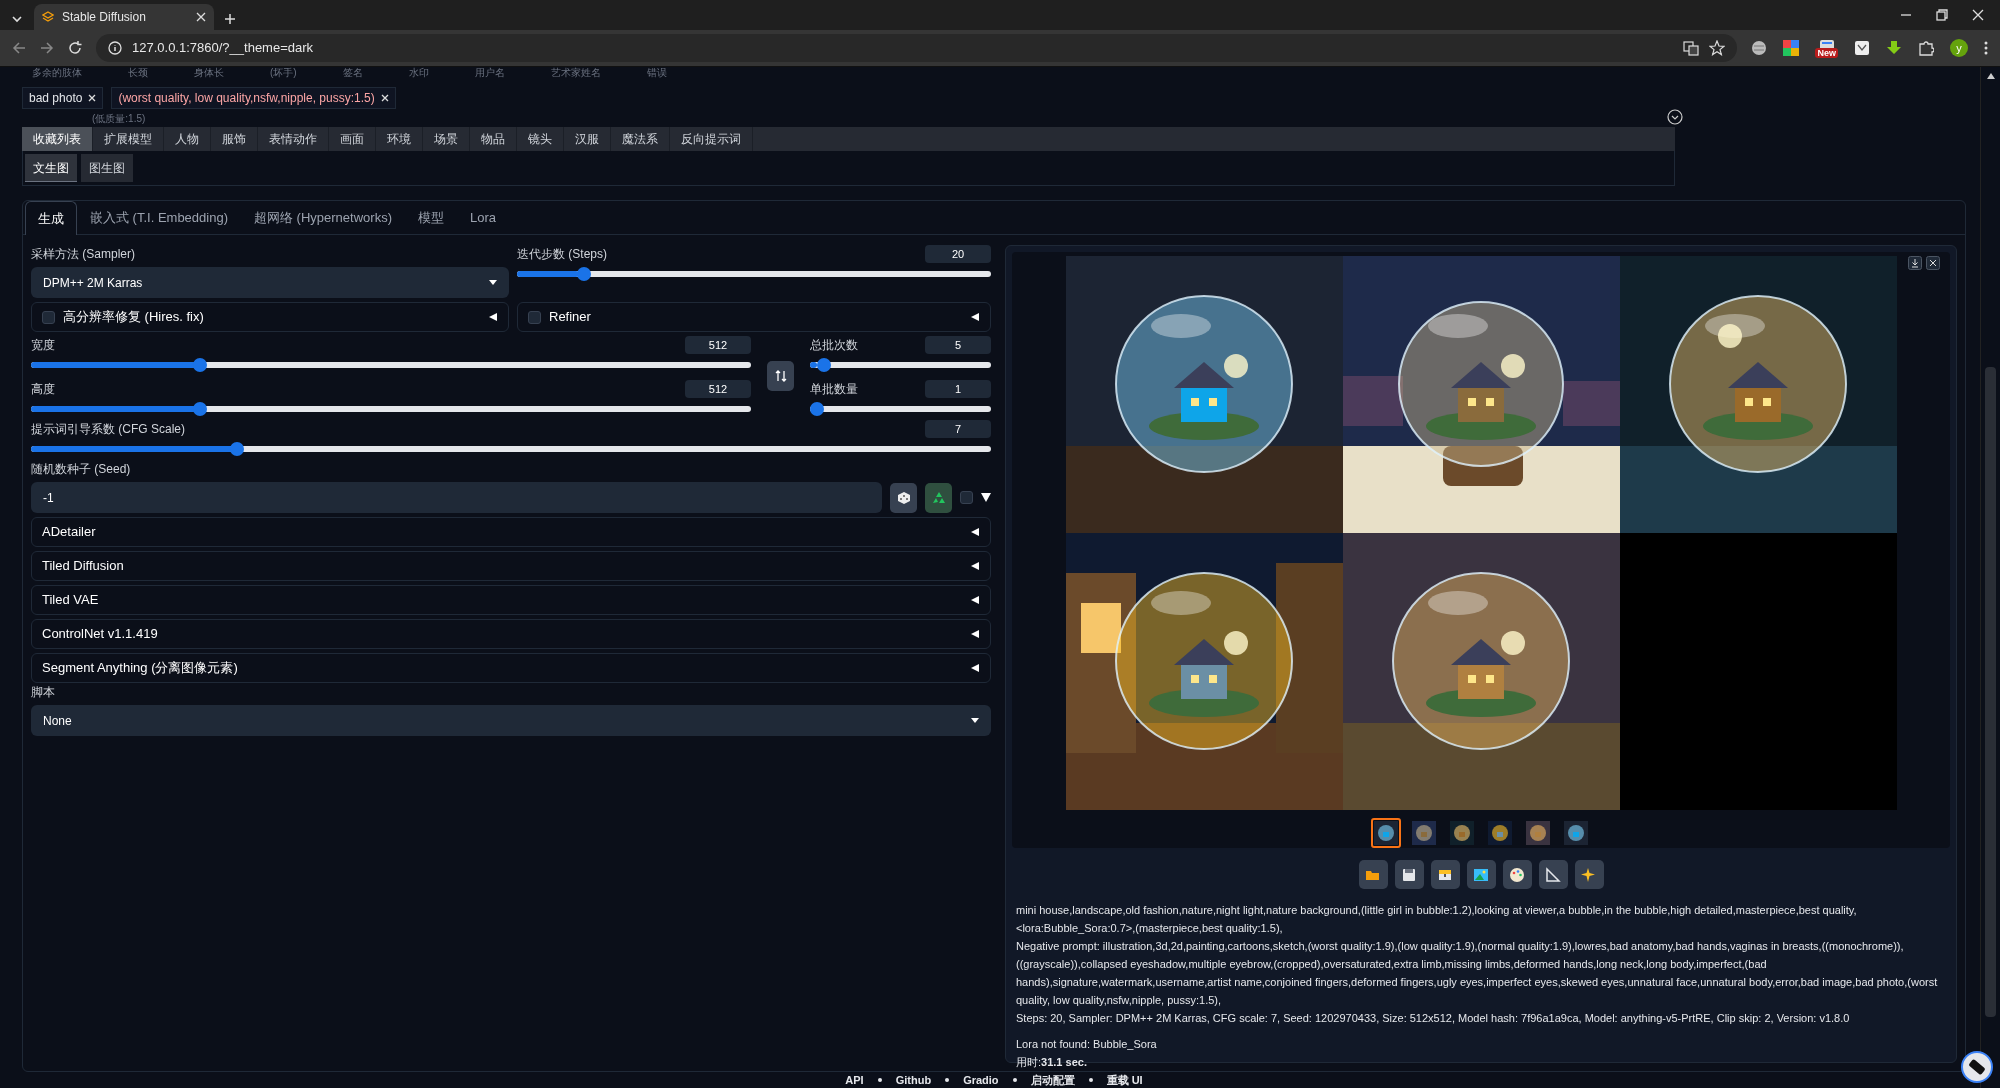  Describe the element at coordinates (1977, 1067) in the screenshot. I see `floating-ball-icon` at that location.